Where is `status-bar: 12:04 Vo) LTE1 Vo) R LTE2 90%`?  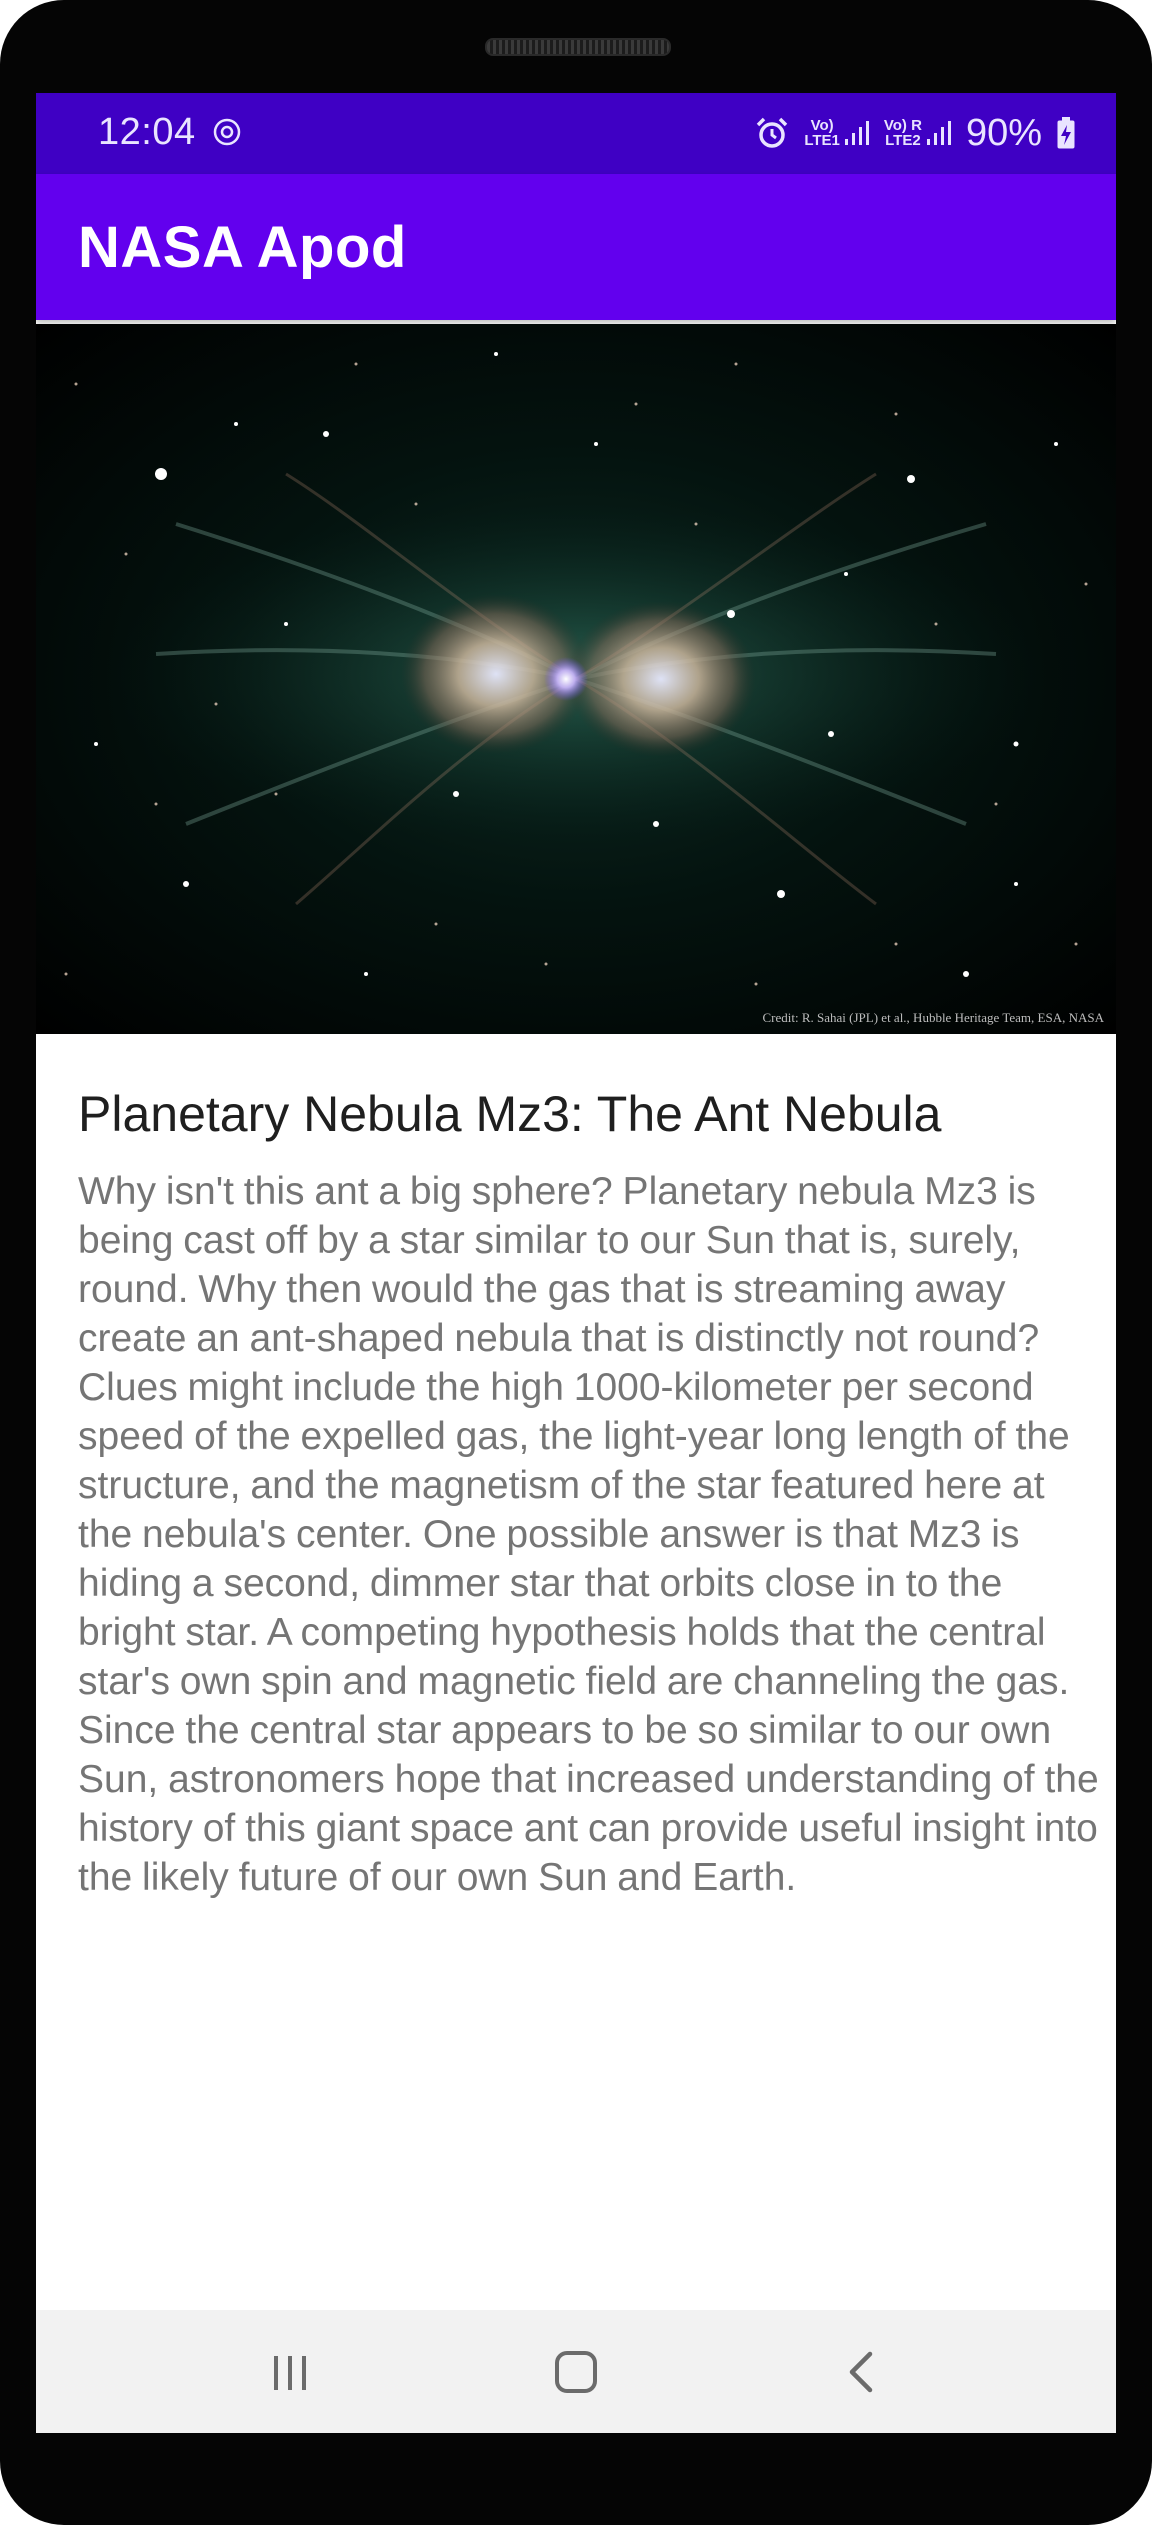 status-bar: 12:04 Vo) LTE1 Vo) R LTE2 90% is located at coordinates (576, 133).